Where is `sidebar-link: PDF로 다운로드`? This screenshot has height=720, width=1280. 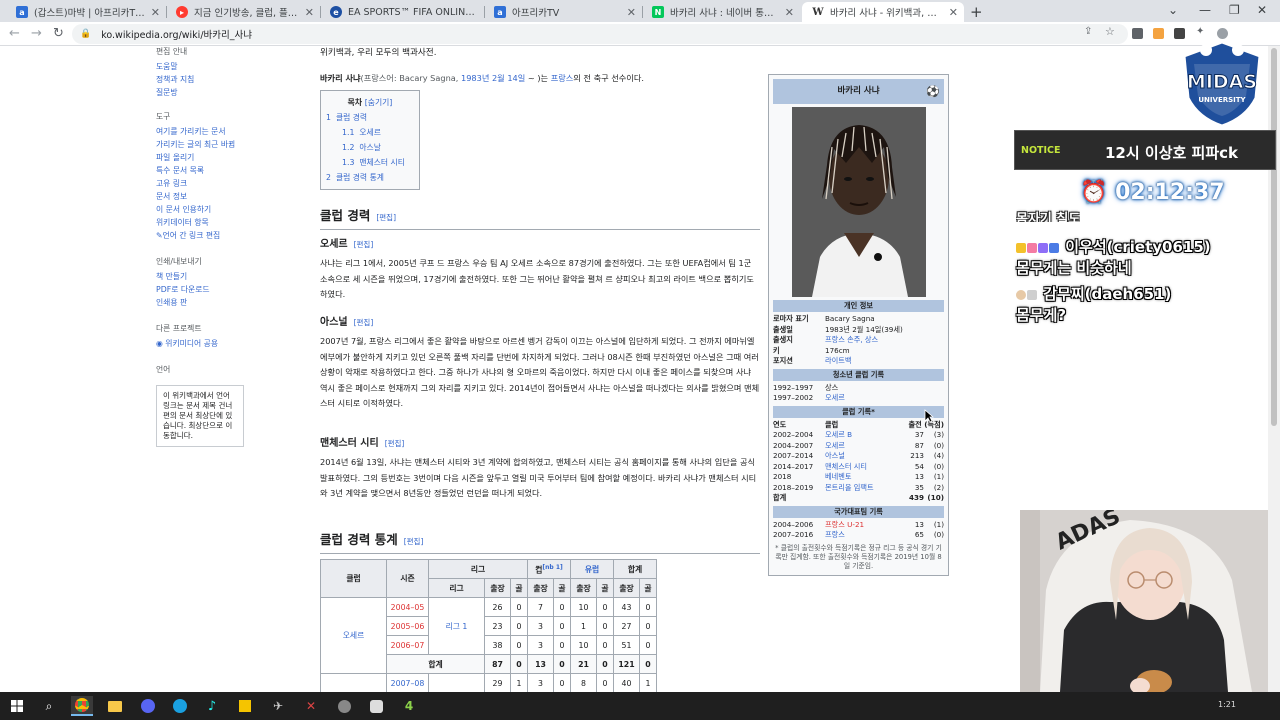
sidebar-link: PDF로 다운로드 is located at coordinates (206, 289).